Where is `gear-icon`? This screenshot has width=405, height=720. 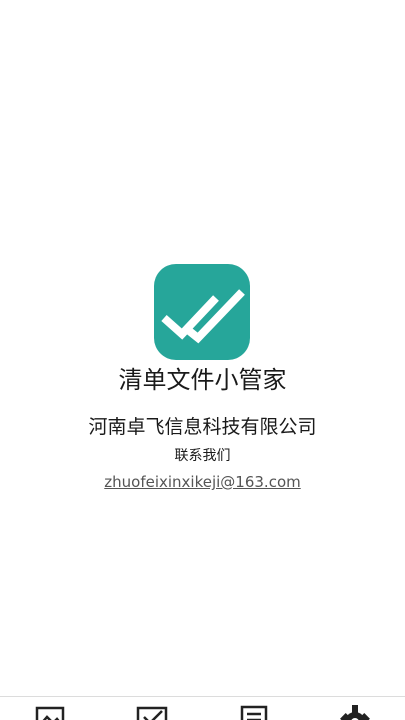 gear-icon is located at coordinates (355, 712).